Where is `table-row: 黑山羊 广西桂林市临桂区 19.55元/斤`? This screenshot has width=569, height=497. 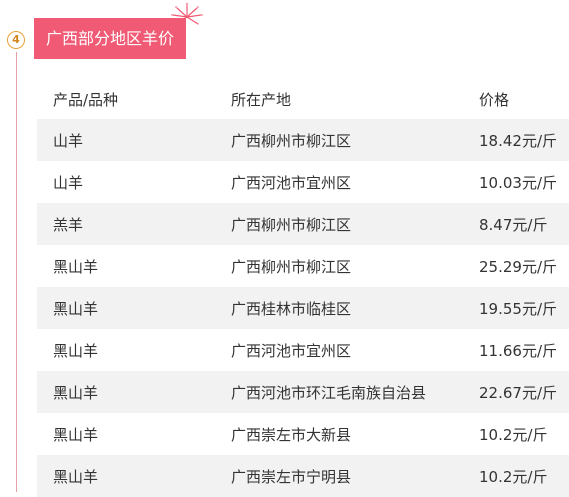 table-row: 黑山羊 广西桂林市临桂区 19.55元/斤 is located at coordinates (303, 308).